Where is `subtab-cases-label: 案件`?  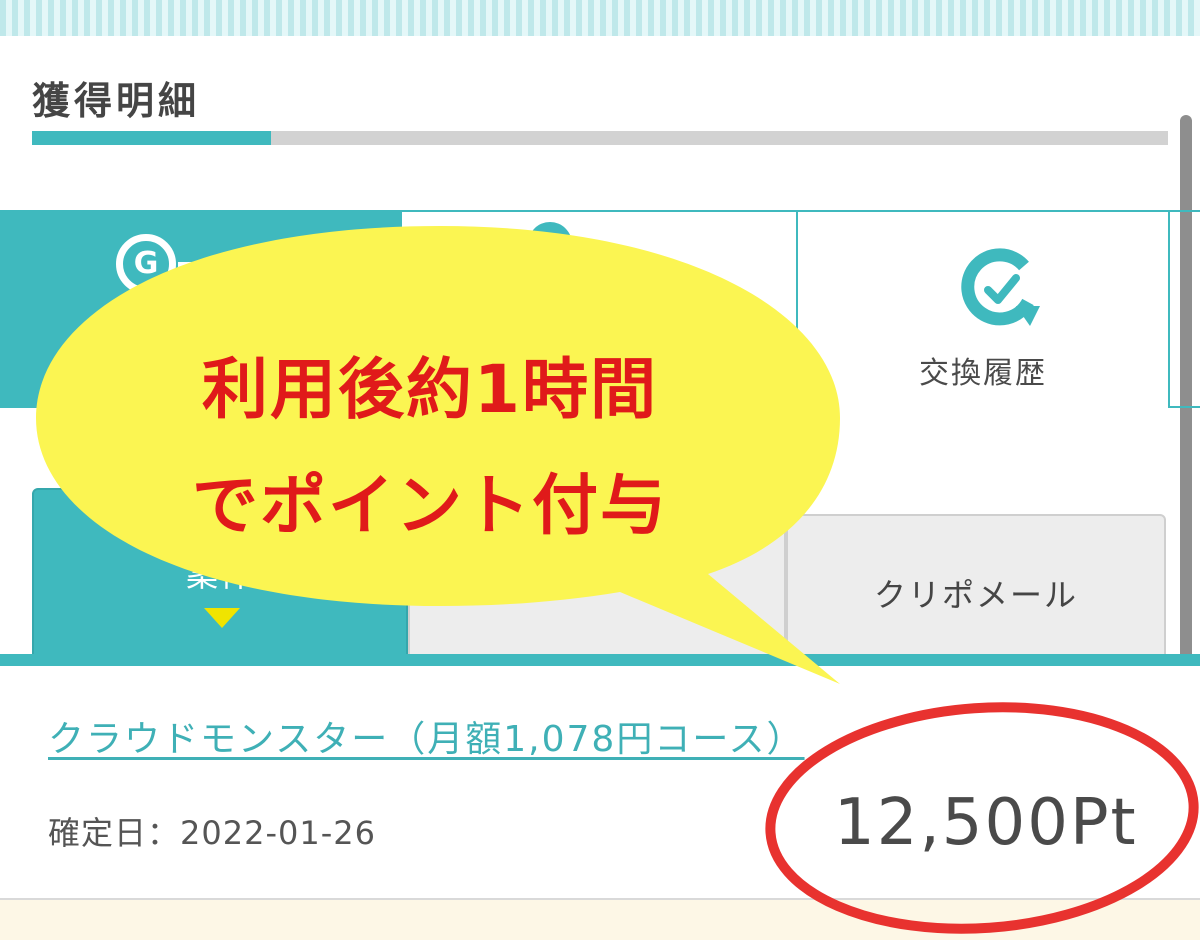
subtab-cases-label: 案件 is located at coordinates (219, 575).